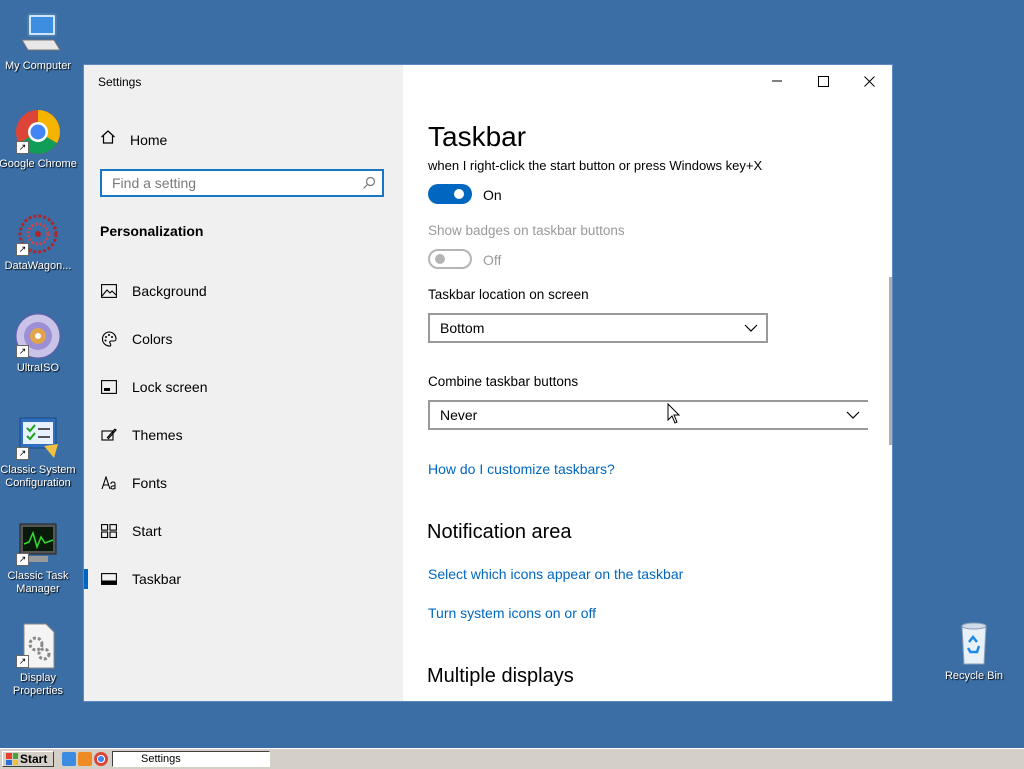 This screenshot has height=769, width=1024. I want to click on window-title: Settings, so click(120, 82).